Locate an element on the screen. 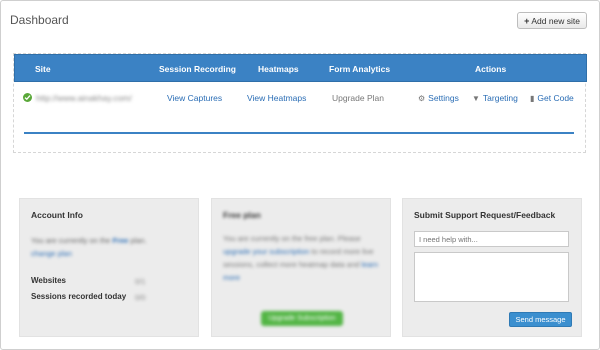  targeting-label: Targeting is located at coordinates (500, 98).